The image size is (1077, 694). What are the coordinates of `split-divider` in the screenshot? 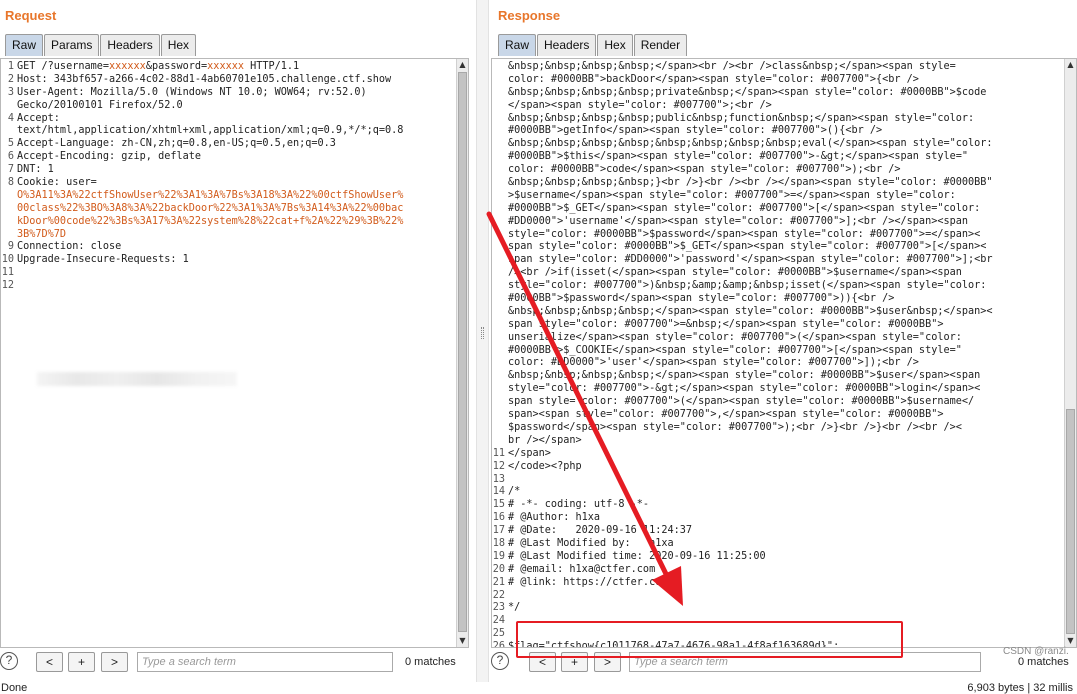 It's located at (482, 341).